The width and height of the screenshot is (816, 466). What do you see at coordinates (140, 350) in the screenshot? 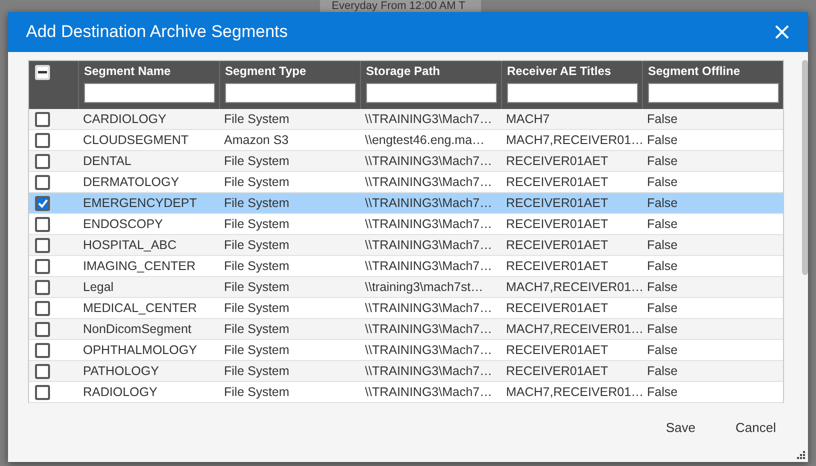
I see `table-cell-text: OPHTHALMOLOGY` at bounding box center [140, 350].